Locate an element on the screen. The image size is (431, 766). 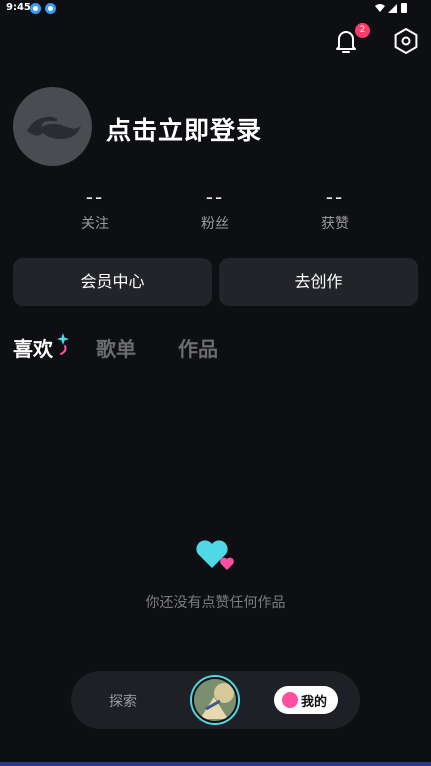
stat-following: -- 关注 is located at coordinates (95, 210).